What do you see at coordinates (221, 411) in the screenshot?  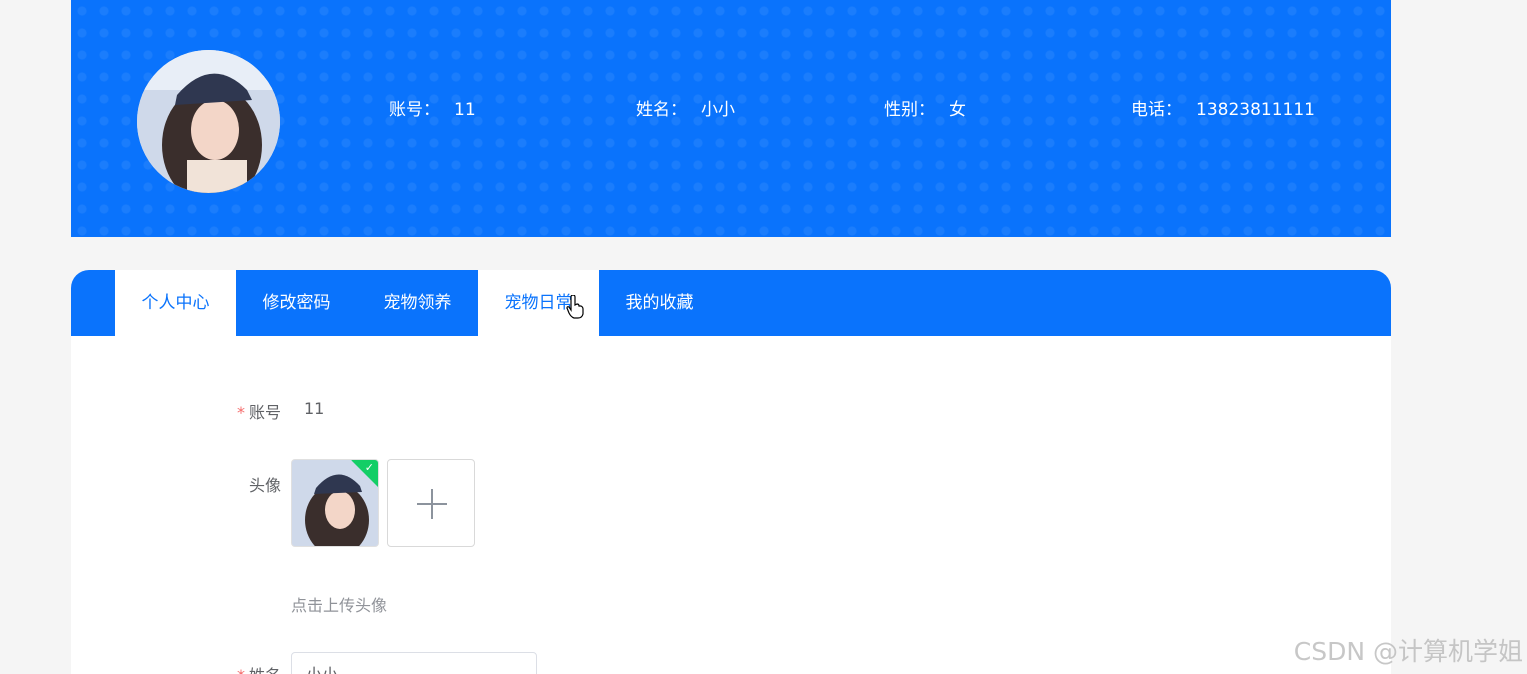 I see `account-field-label: * 账号` at bounding box center [221, 411].